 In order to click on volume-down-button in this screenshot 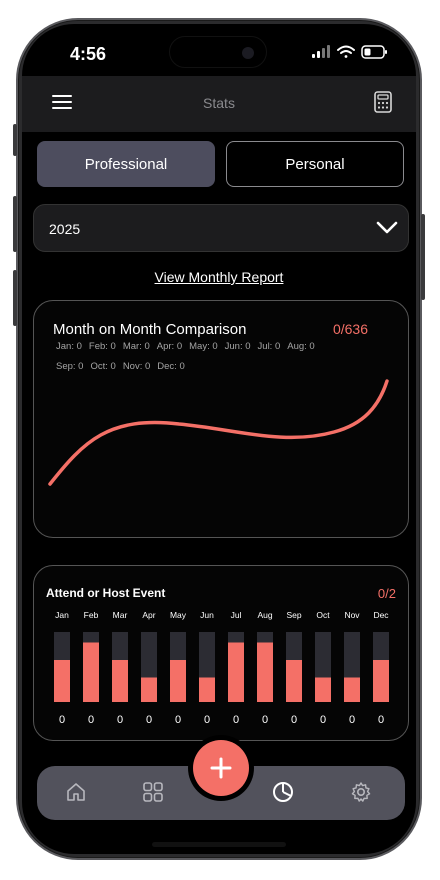, I will do `click(15, 298)`.